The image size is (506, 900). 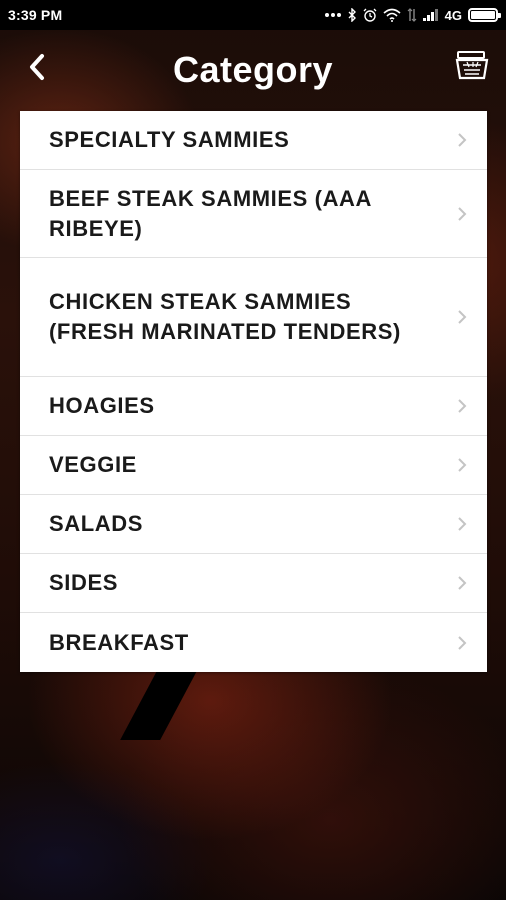 I want to click on list-item: VEGGIE, so click(x=253, y=465).